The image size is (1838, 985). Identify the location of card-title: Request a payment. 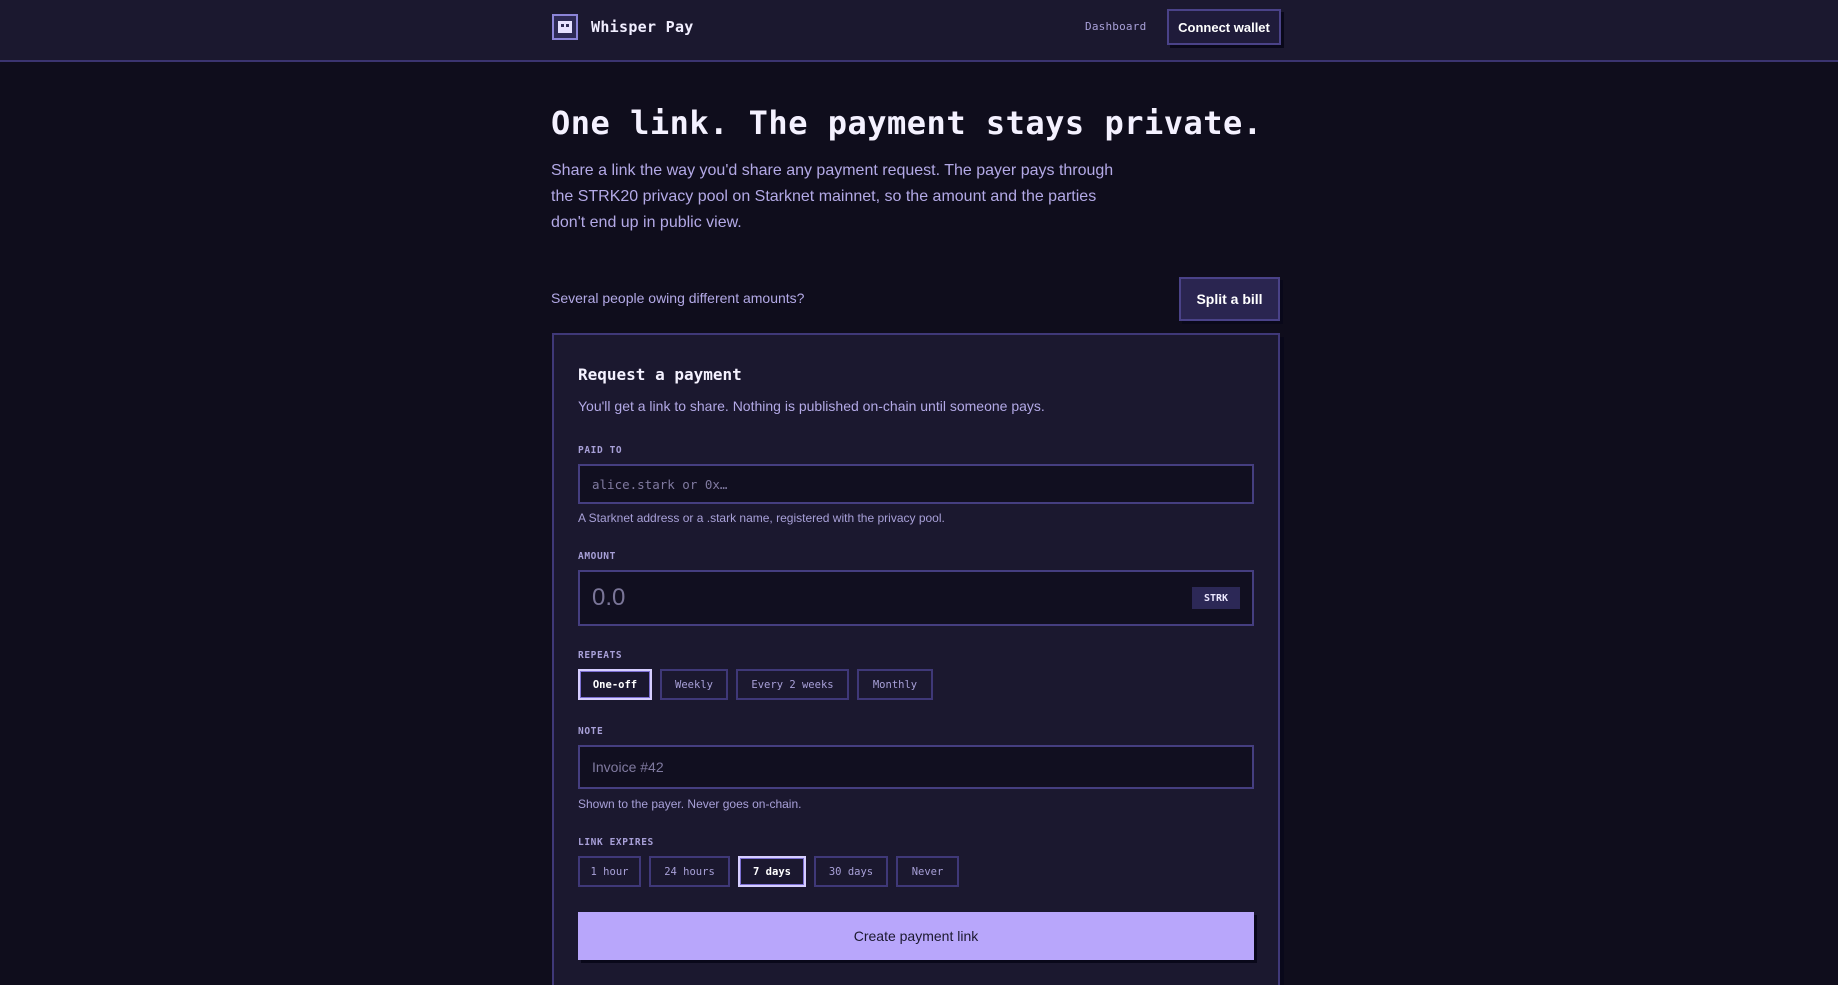
(660, 374).